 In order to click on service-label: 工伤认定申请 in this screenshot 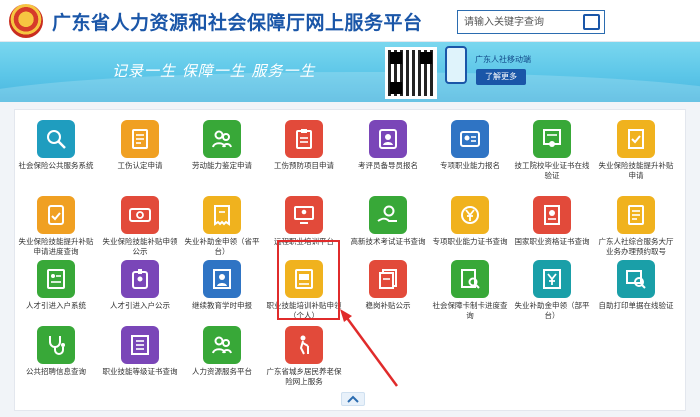, I will do `click(140, 165)`.